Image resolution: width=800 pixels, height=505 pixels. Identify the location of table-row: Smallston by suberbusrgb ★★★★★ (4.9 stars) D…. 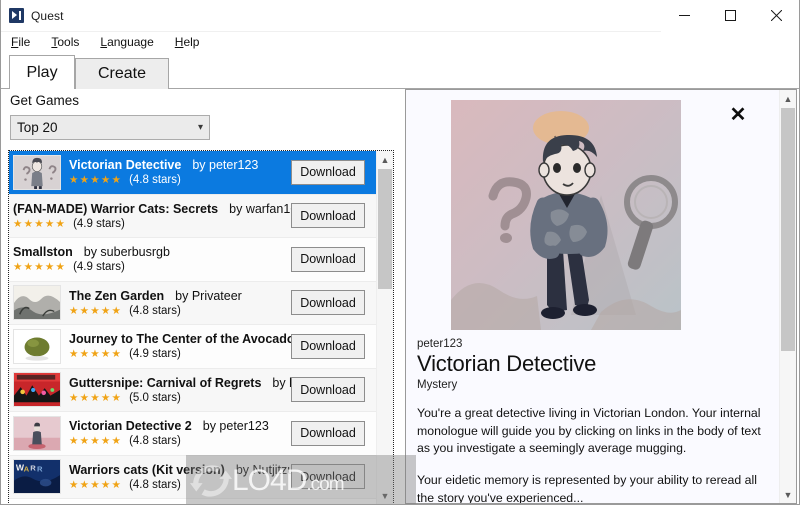
(192, 260).